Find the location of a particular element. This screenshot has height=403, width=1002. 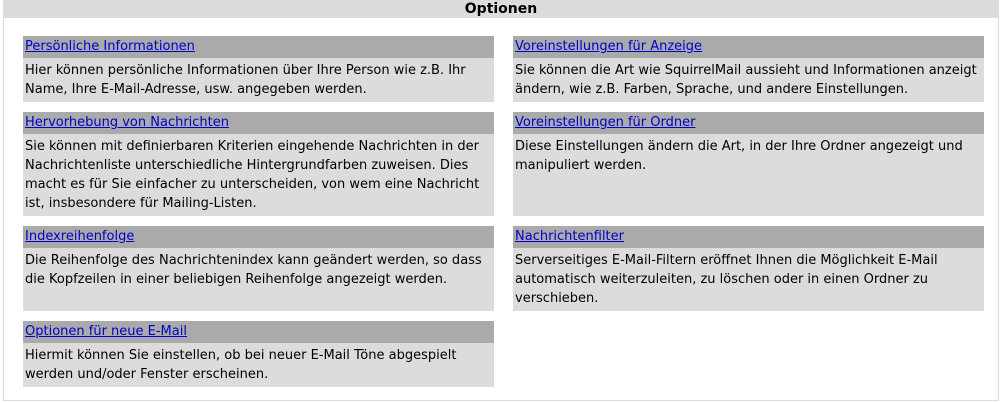

option-header: Optionen für neue E-Mail is located at coordinates (258, 332).